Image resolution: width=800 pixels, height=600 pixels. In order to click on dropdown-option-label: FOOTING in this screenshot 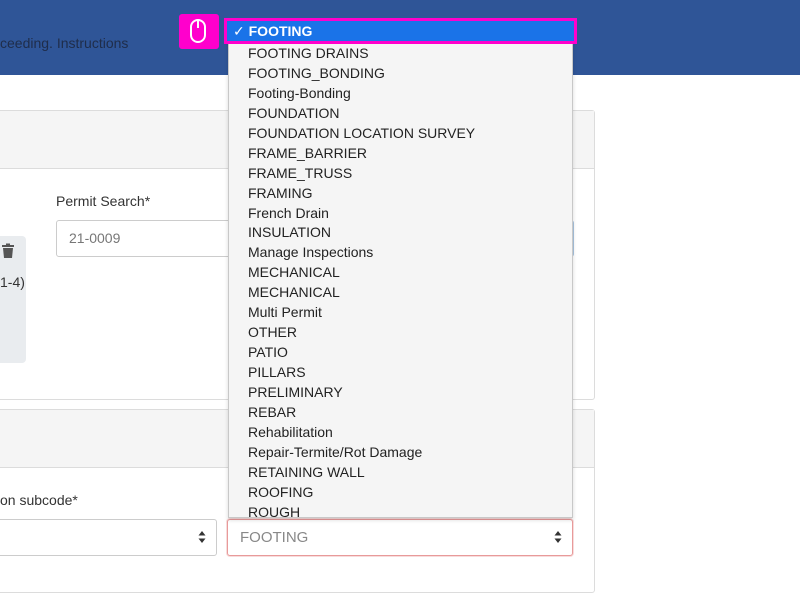, I will do `click(280, 31)`.